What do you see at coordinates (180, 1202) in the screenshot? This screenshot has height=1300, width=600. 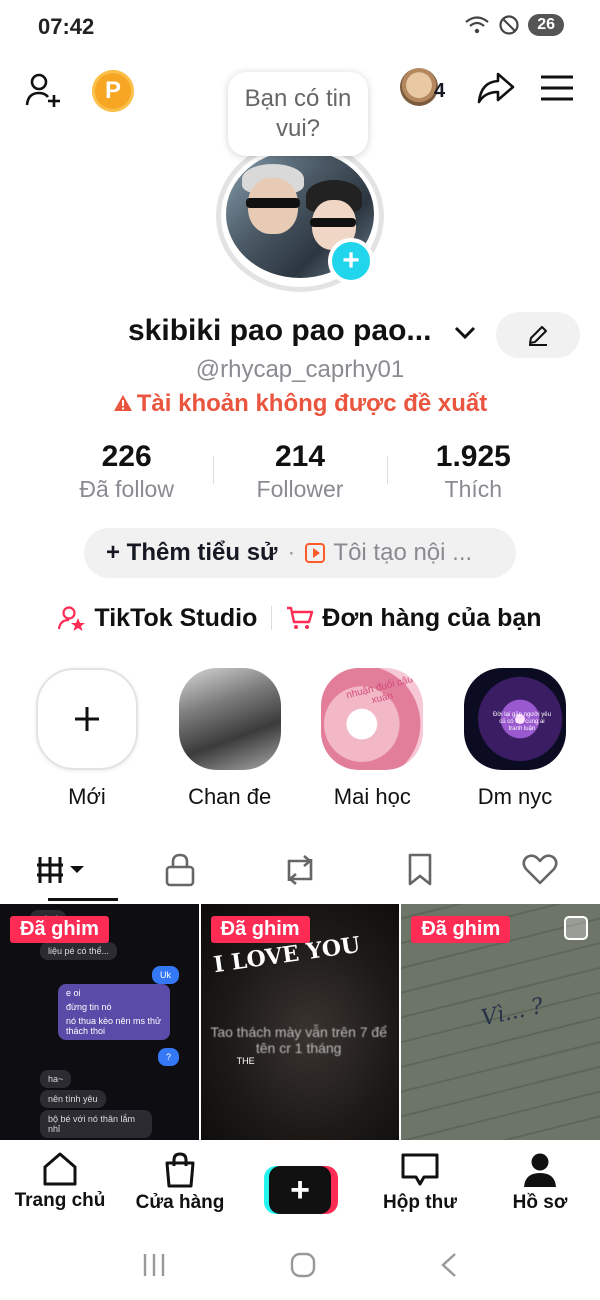 I see `nav-shop-label: Cửa hàng` at bounding box center [180, 1202].